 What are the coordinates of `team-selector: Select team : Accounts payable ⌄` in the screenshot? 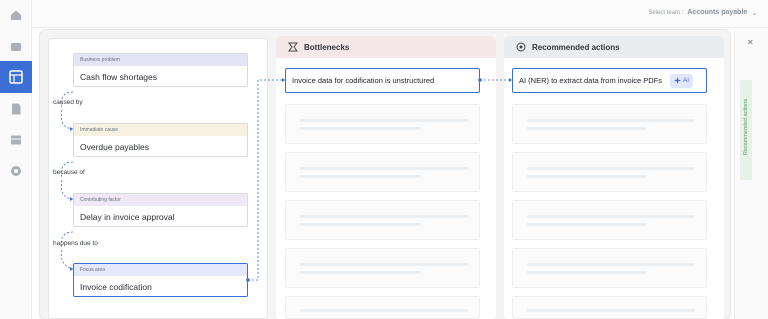 It's located at (703, 12).